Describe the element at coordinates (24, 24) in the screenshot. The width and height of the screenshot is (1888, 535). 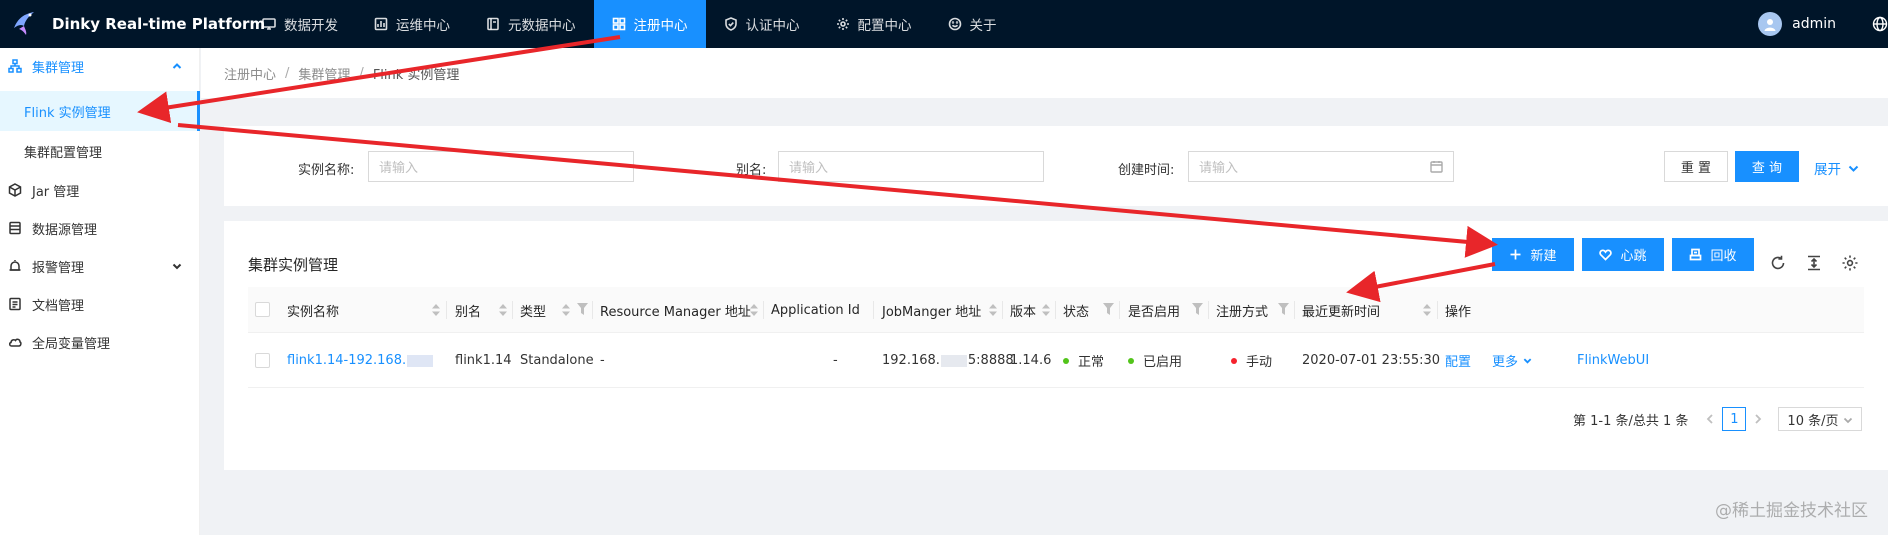
I see `dinky-logo-icon` at that location.